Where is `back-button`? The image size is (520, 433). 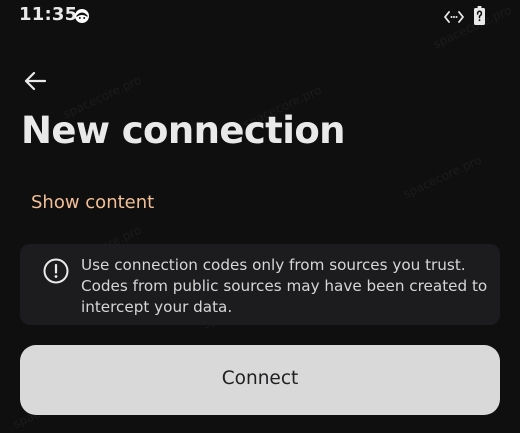
back-button is located at coordinates (35, 81).